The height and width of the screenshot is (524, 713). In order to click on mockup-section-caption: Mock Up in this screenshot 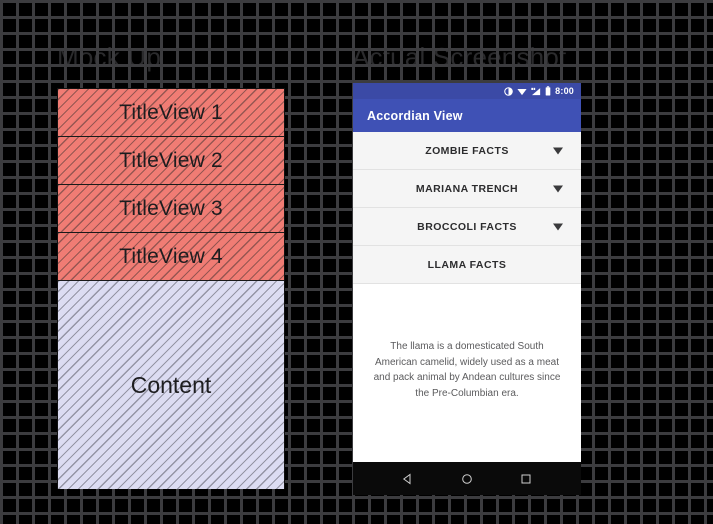, I will do `click(109, 57)`.